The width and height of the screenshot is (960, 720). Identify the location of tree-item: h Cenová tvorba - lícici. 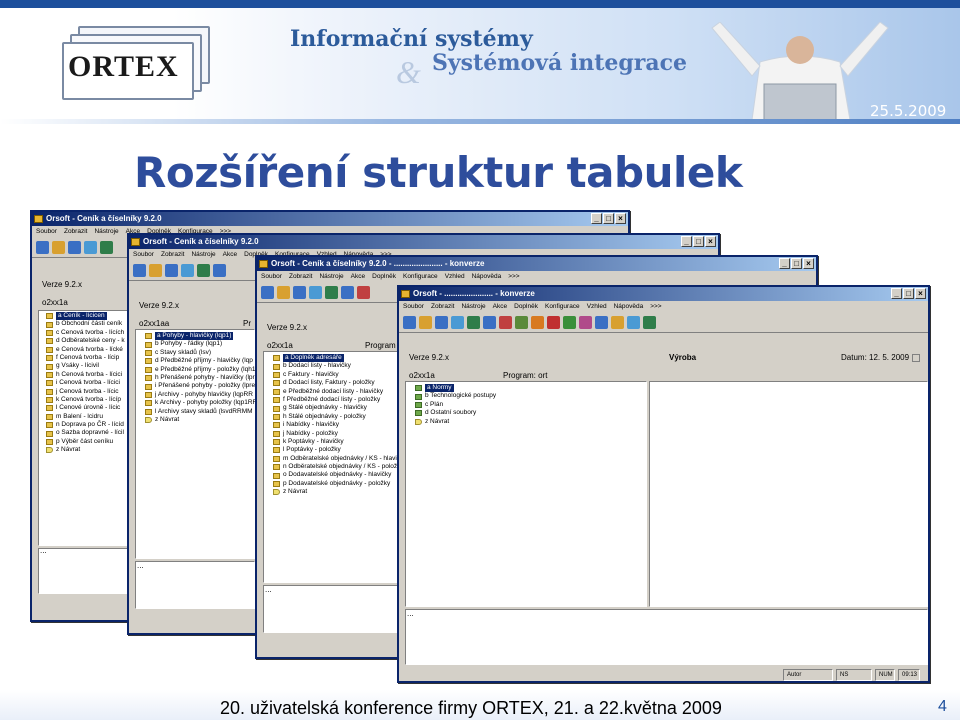
(85, 375).